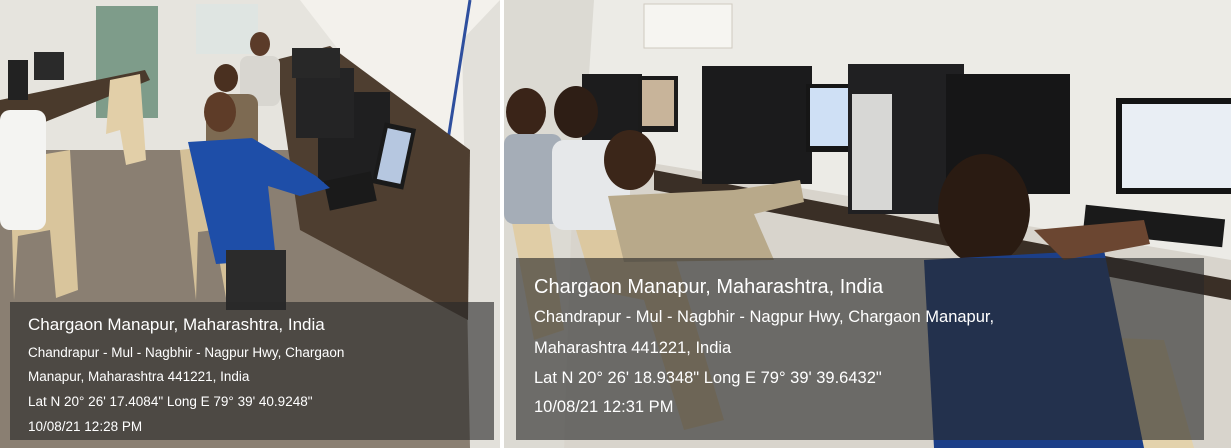 The image size is (1231, 448). What do you see at coordinates (260, 44) in the screenshot?
I see `person-far-head` at bounding box center [260, 44].